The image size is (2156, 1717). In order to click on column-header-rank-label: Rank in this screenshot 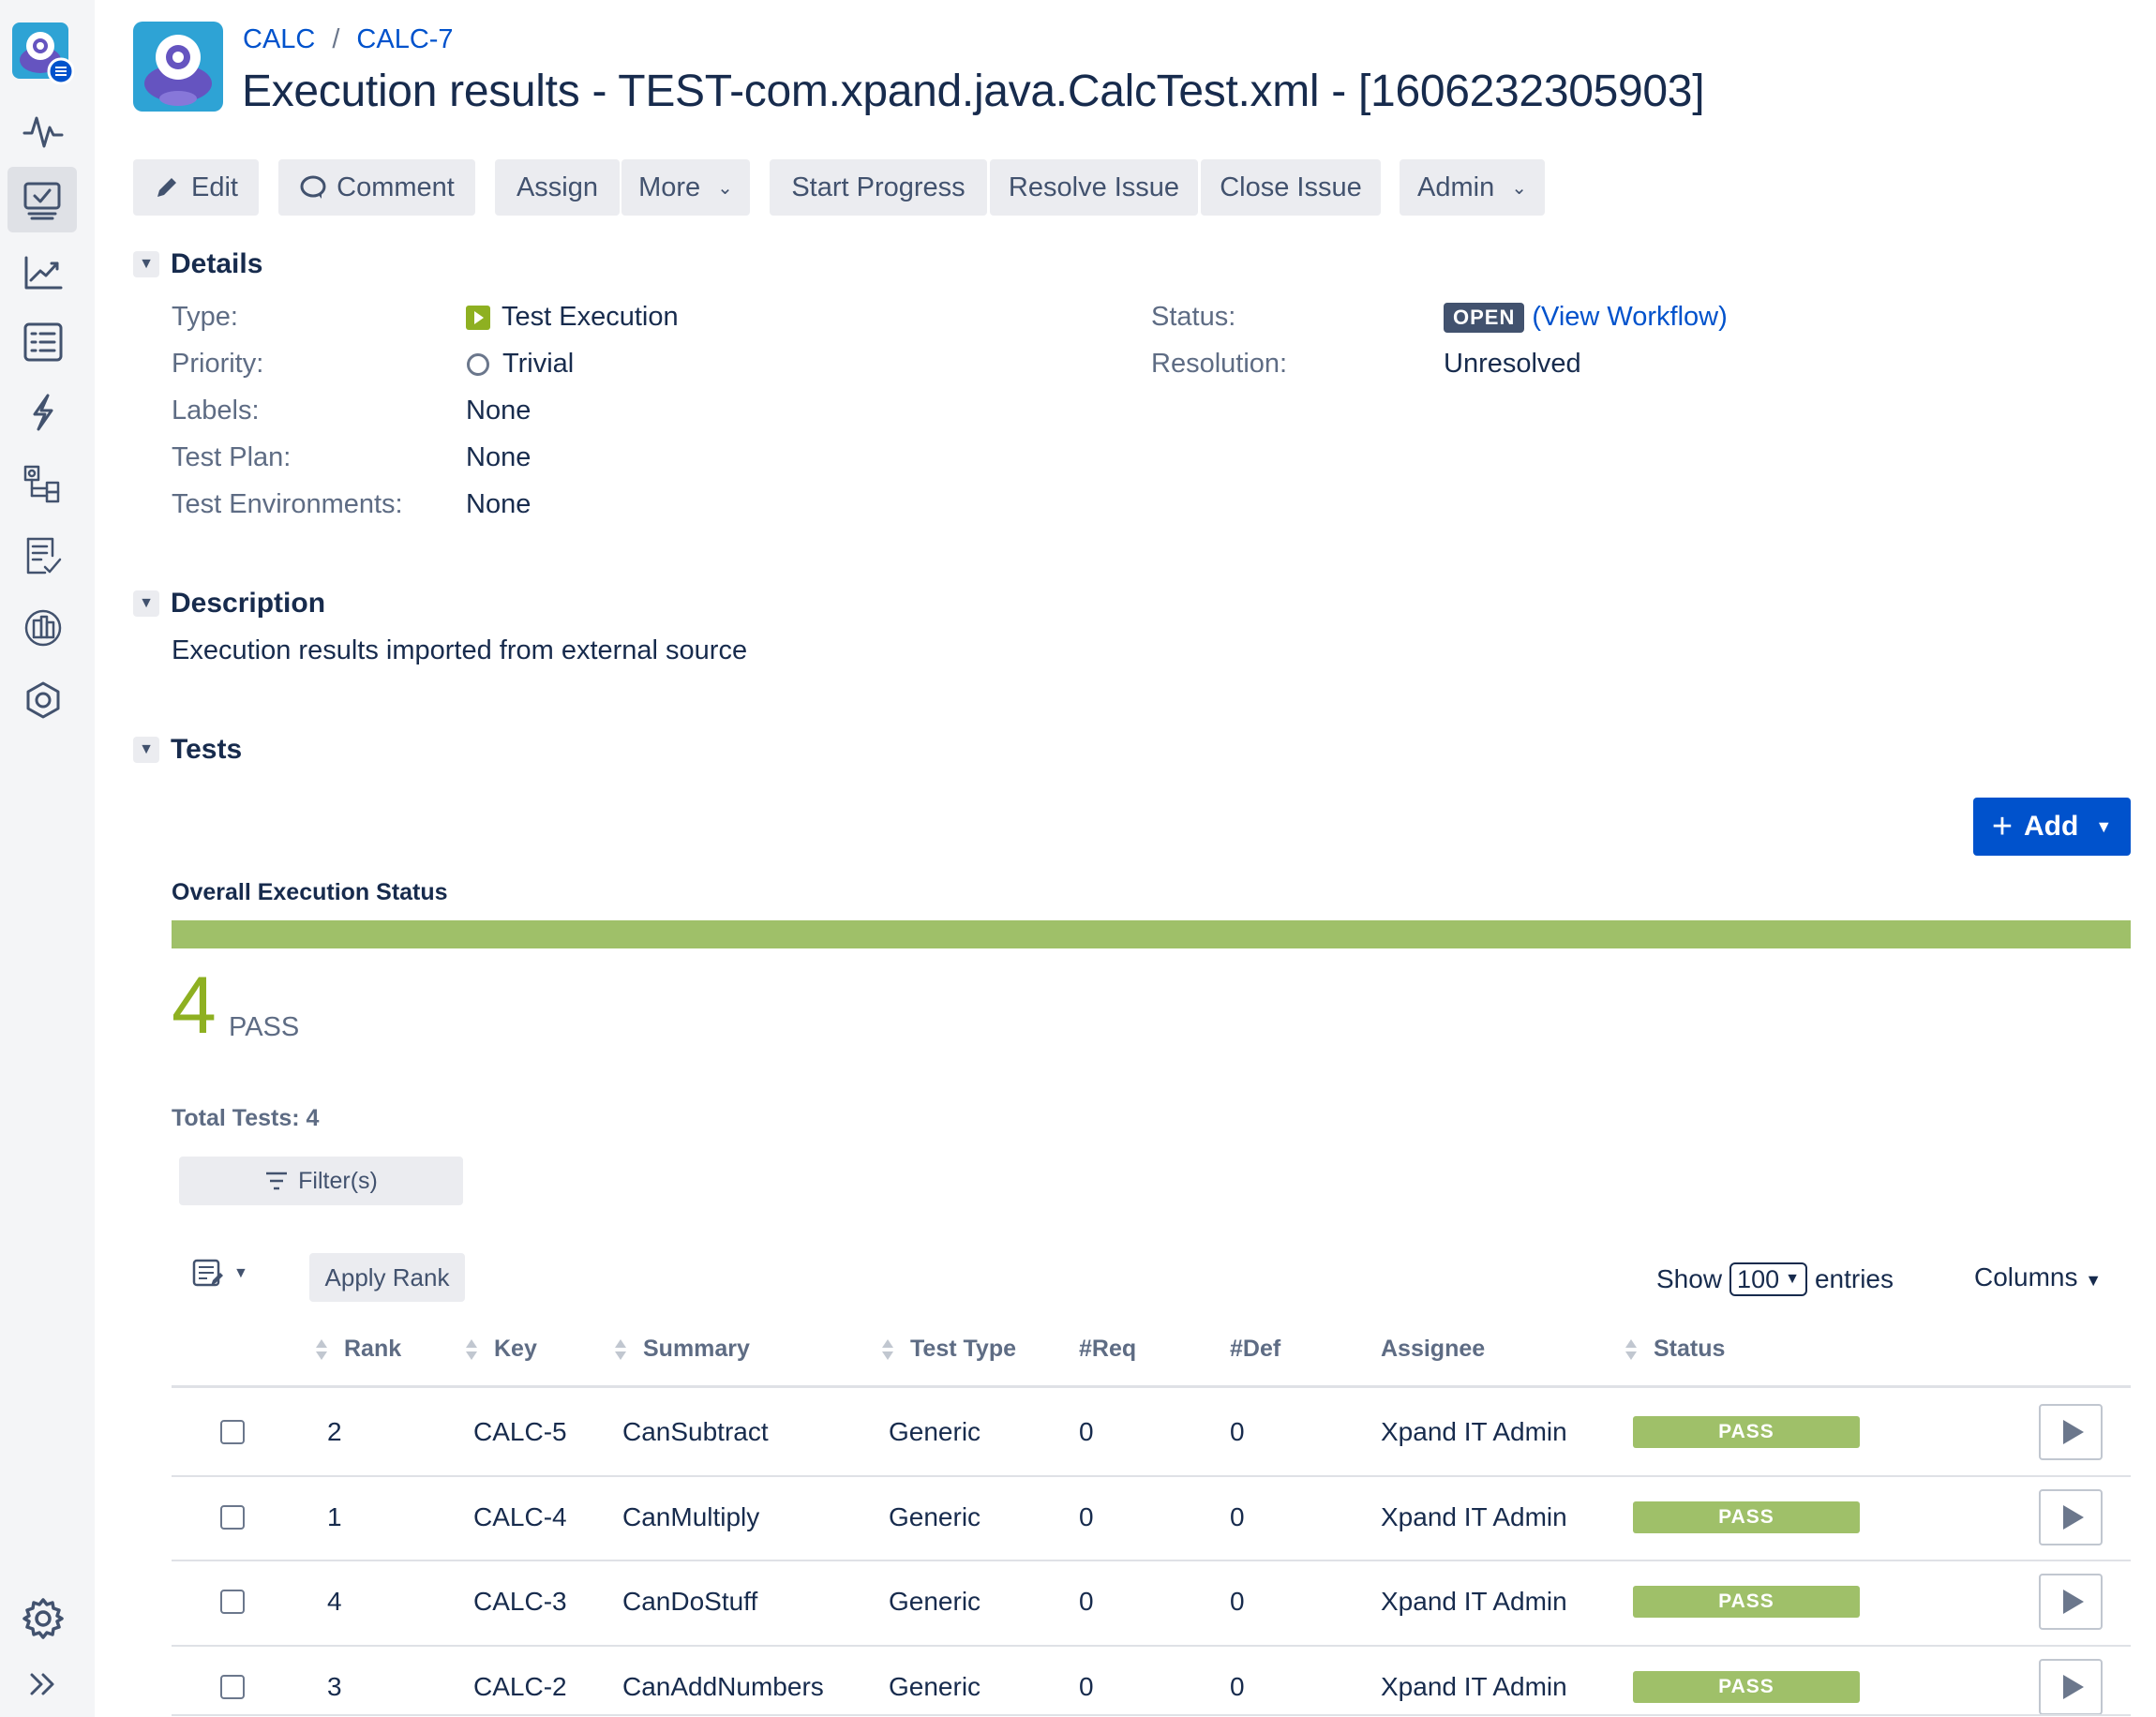, I will do `click(373, 1349)`.